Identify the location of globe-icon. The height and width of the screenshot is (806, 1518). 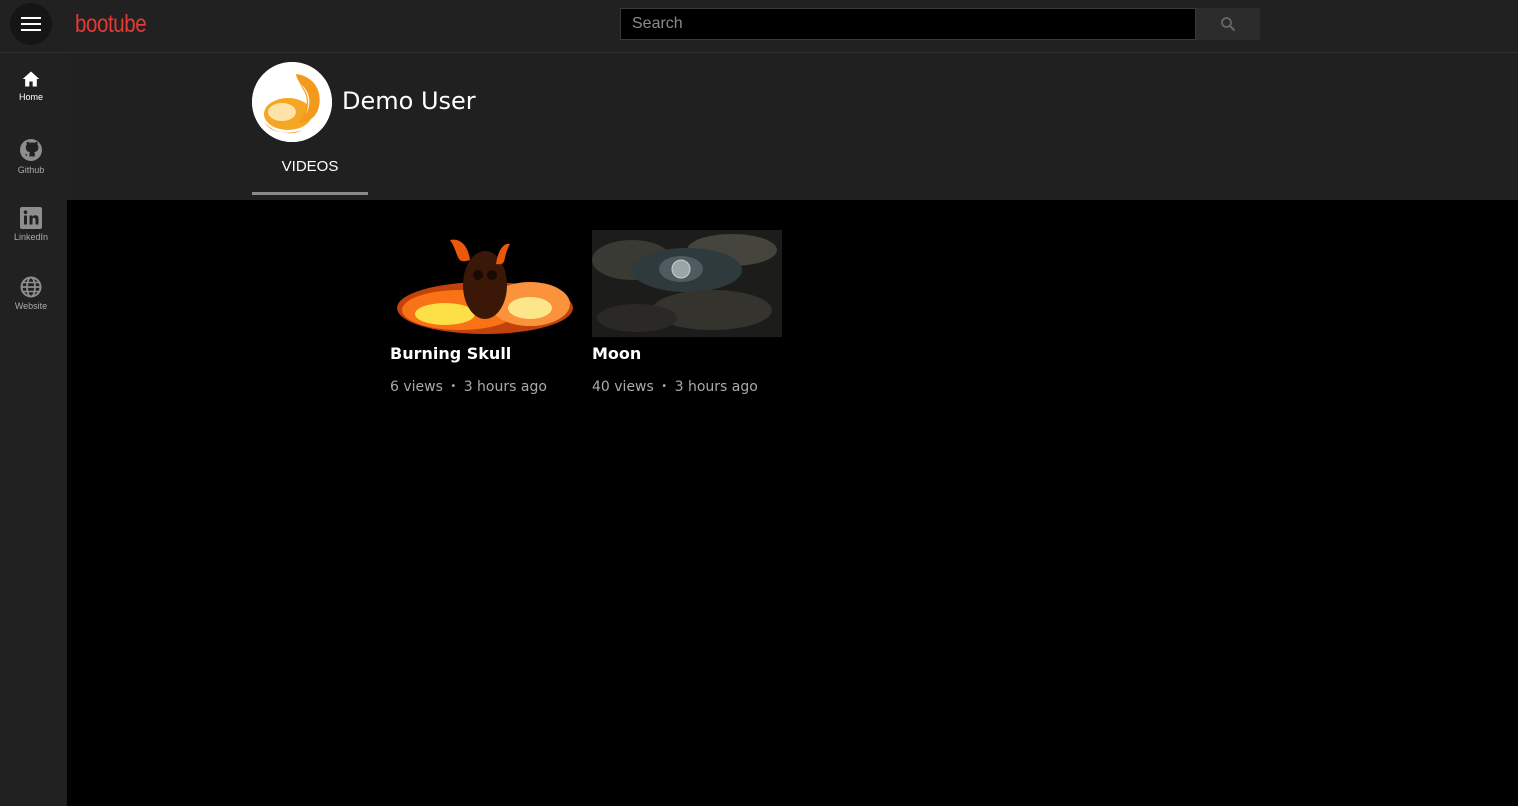
(31, 287).